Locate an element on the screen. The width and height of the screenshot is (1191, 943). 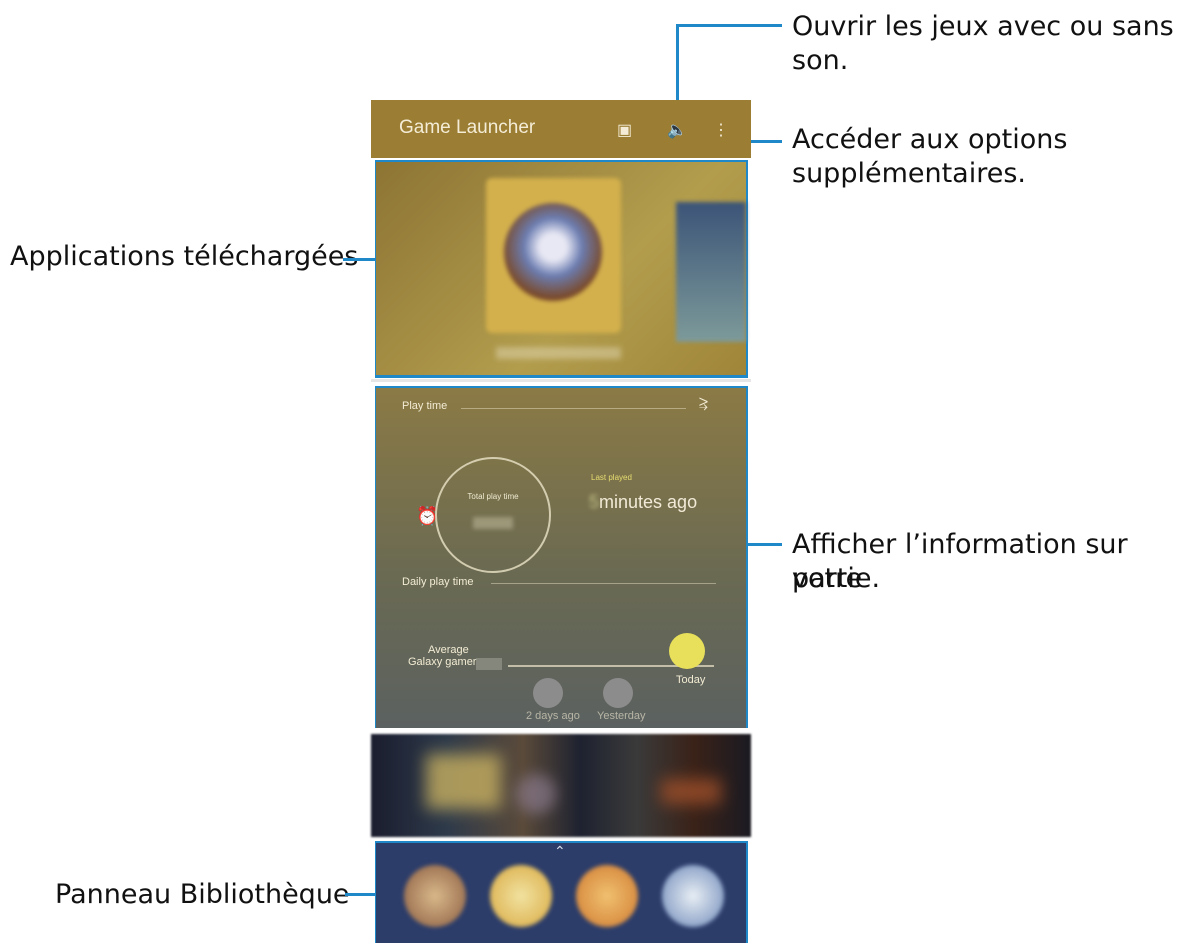
chat-bubble-icon: ▣ is located at coordinates (624, 130).